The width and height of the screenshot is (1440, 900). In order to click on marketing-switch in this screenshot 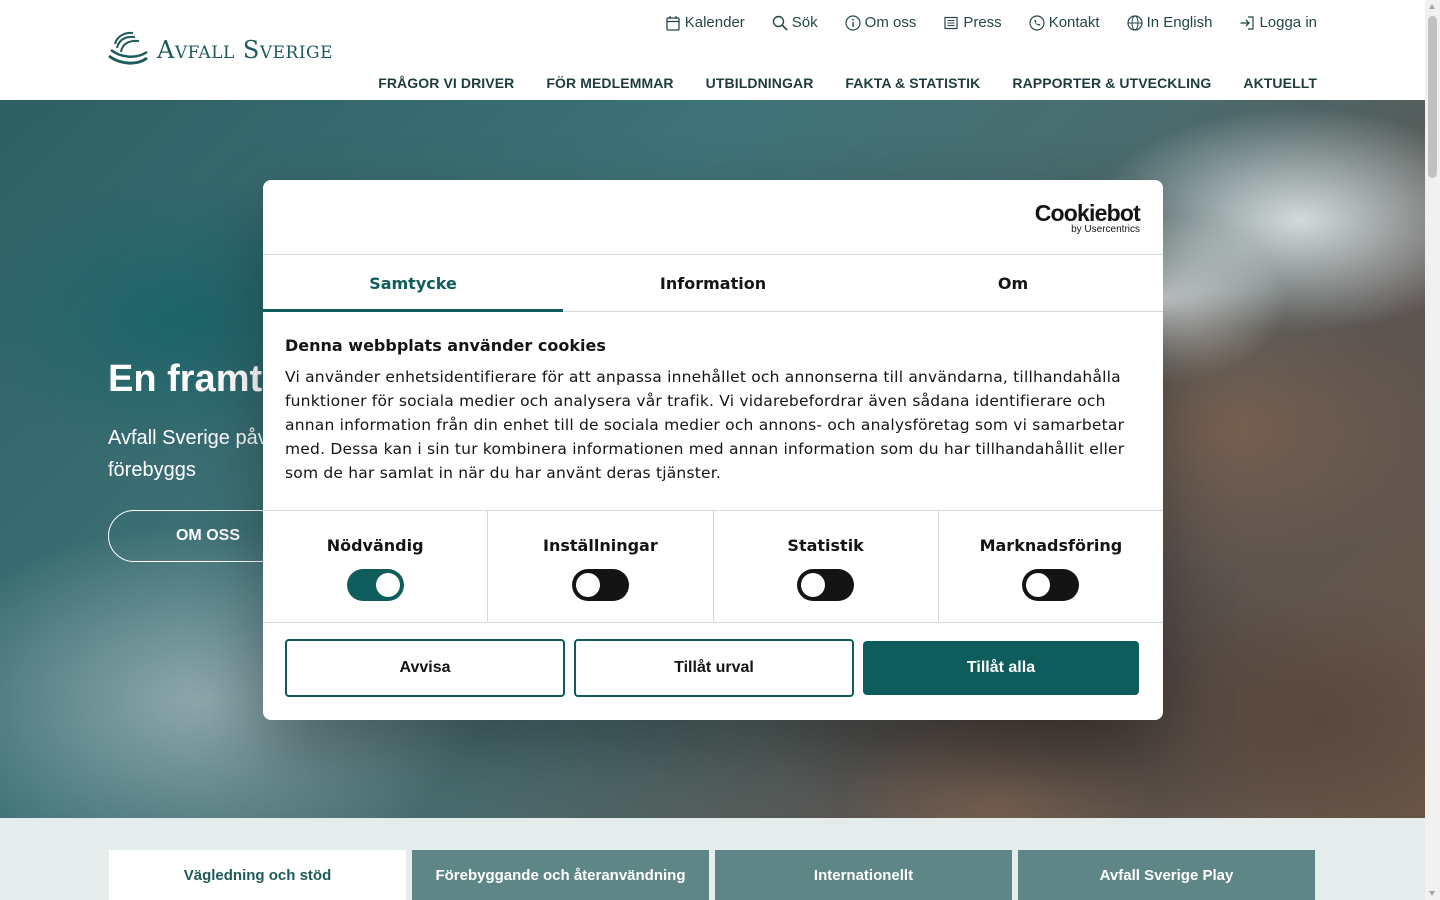, I will do `click(1051, 585)`.